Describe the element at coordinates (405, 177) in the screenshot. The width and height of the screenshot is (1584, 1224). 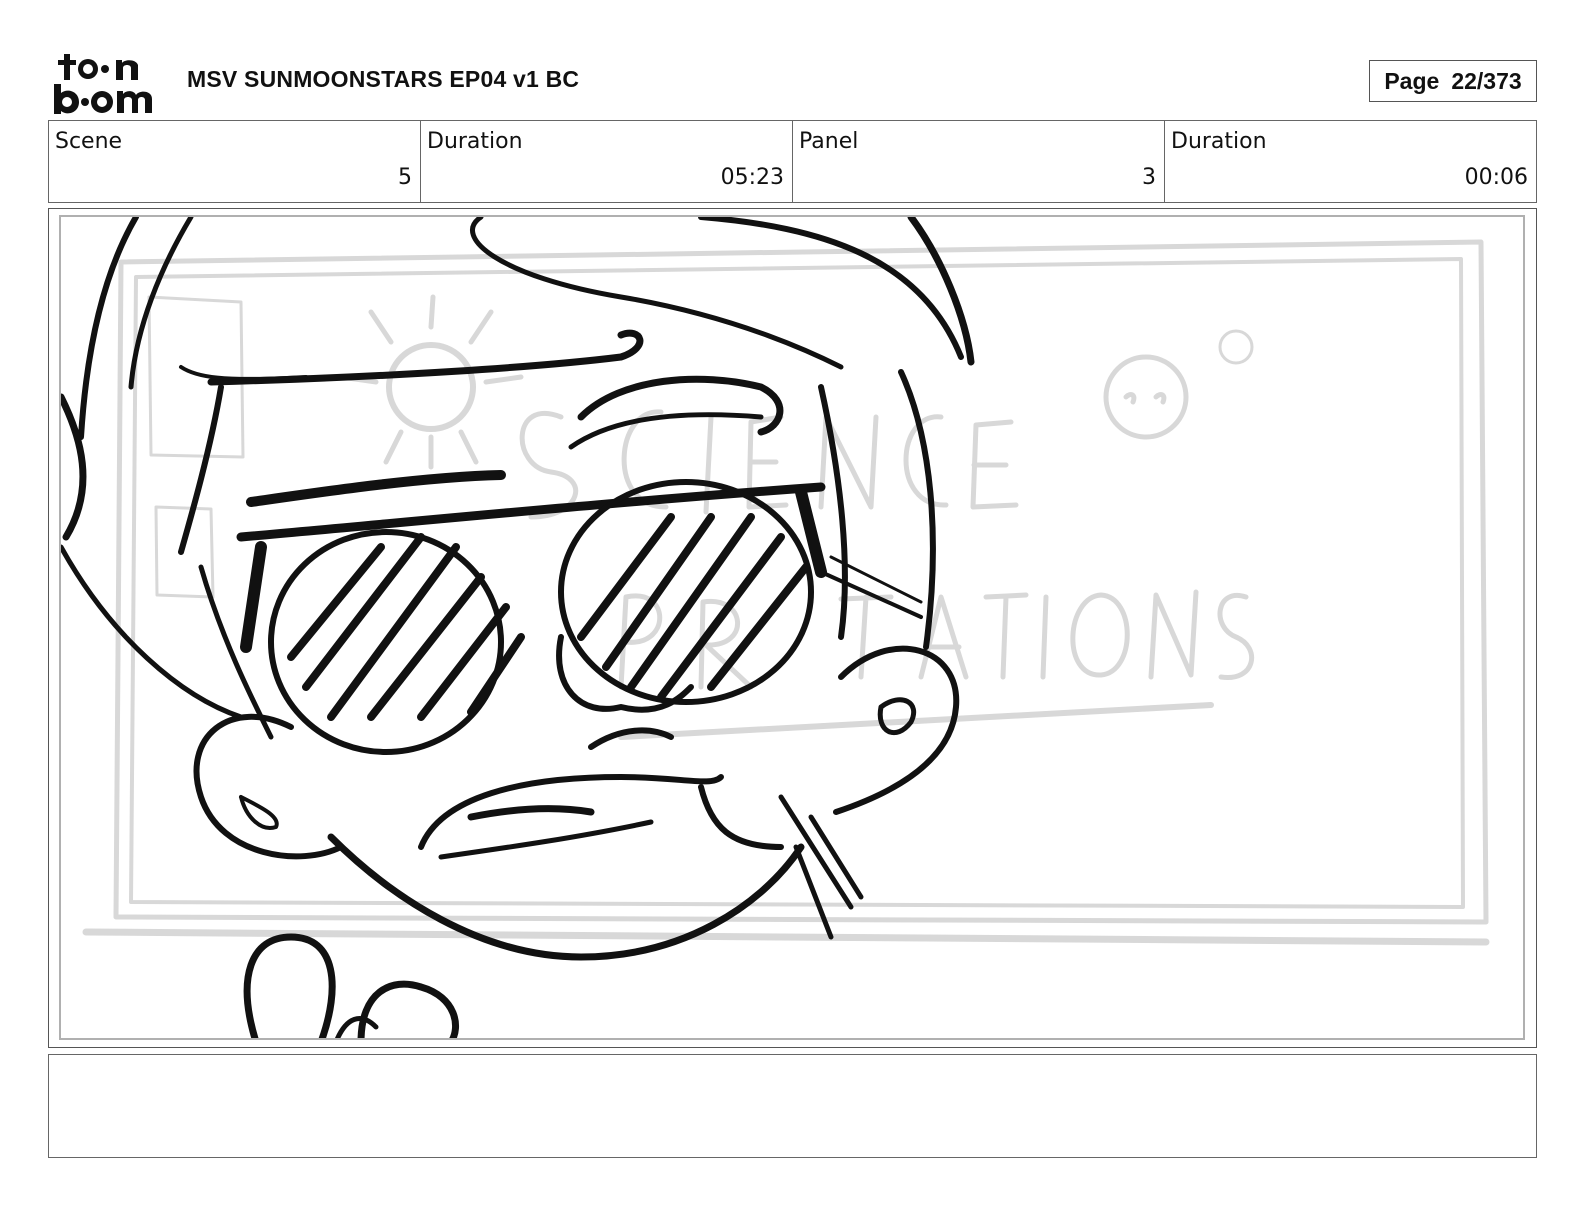
I see `scene-value: 5` at that location.